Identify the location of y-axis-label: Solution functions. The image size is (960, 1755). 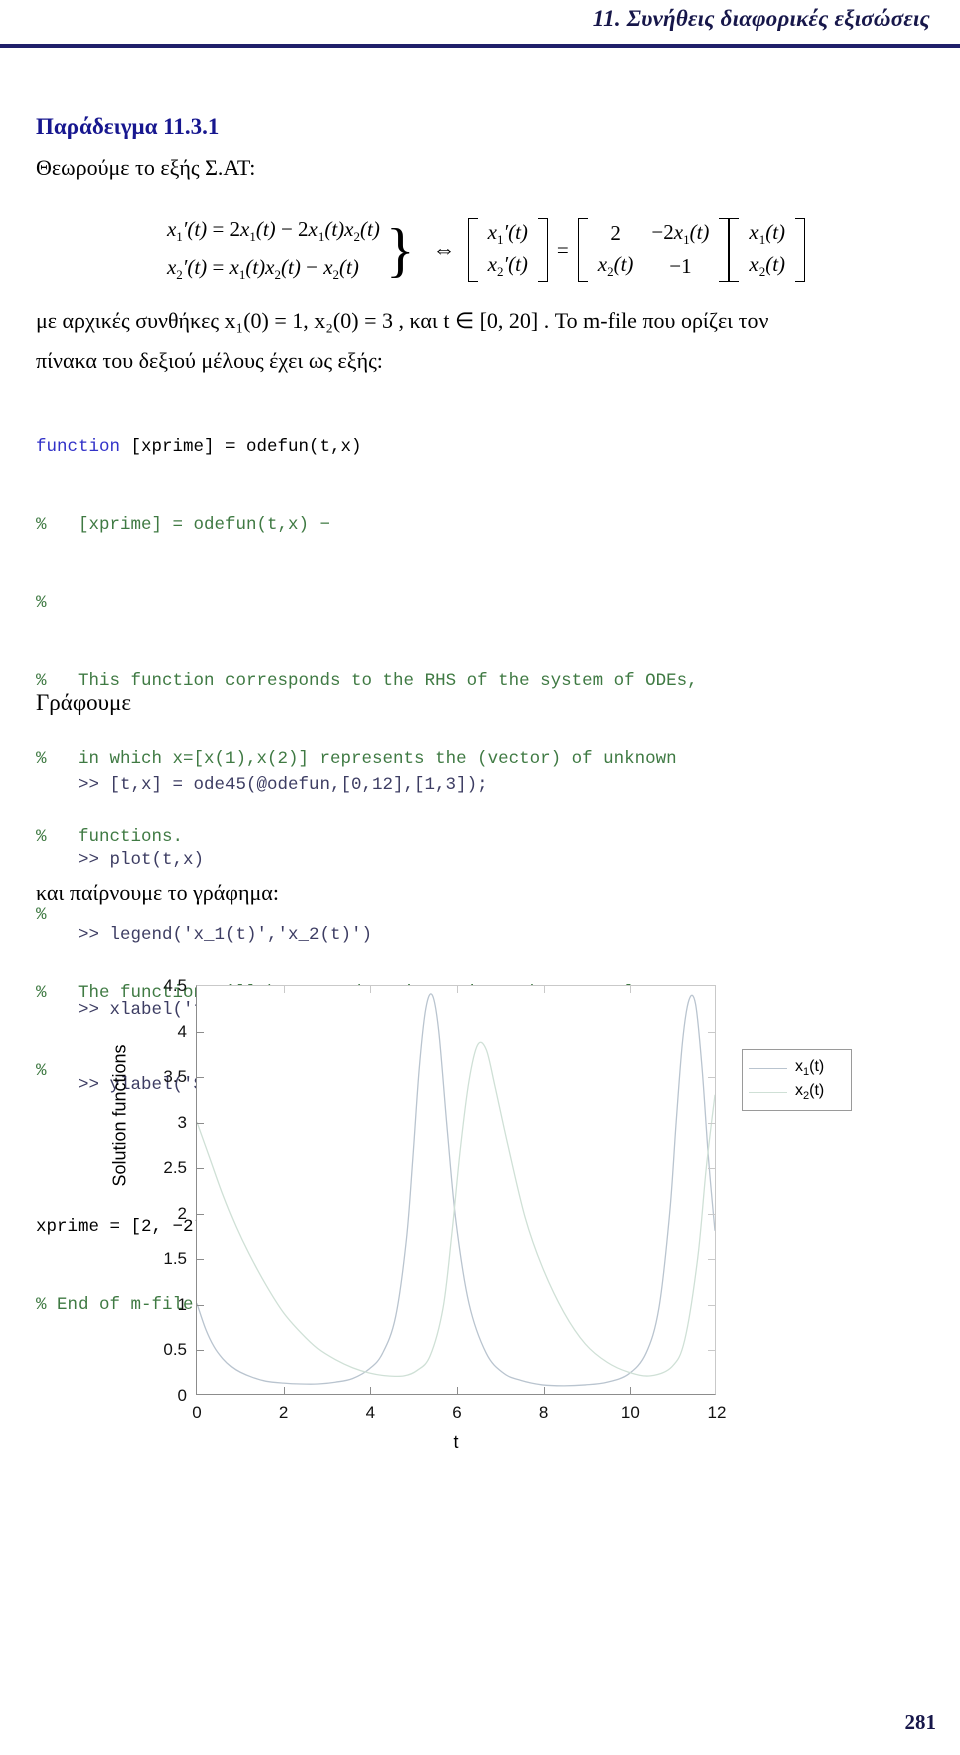
(119, 1115).